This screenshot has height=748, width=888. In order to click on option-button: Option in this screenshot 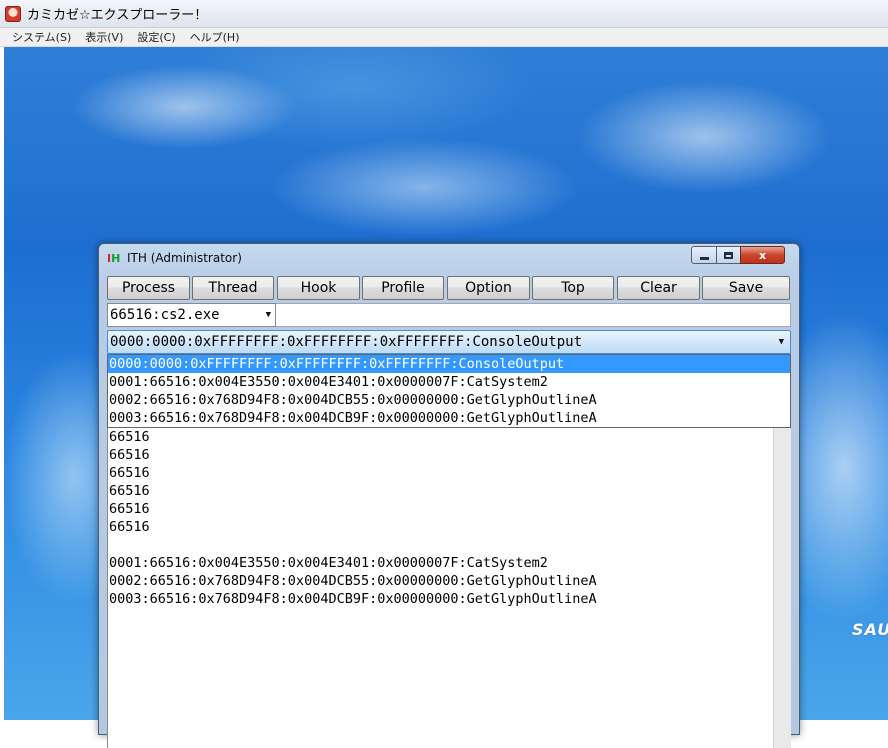, I will do `click(488, 288)`.